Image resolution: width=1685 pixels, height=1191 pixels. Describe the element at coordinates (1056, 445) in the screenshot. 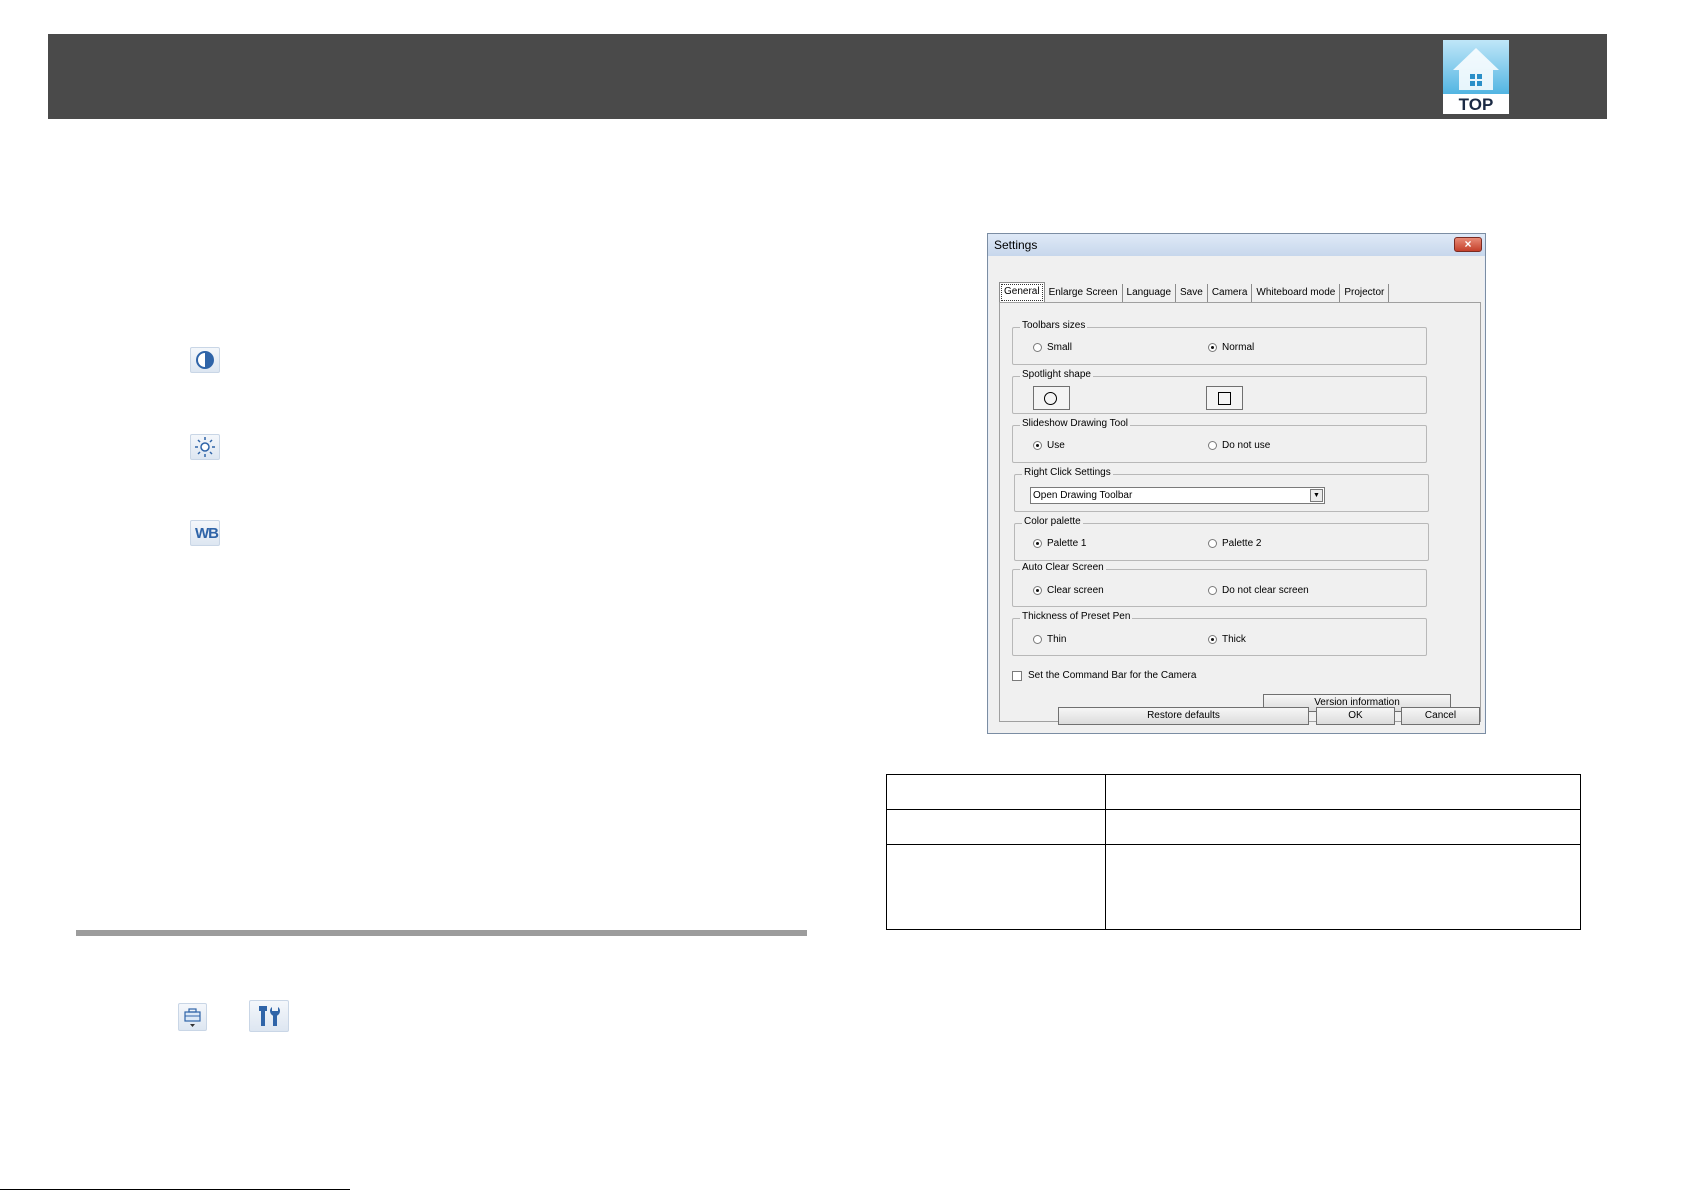

I see `radio-label: Use` at that location.